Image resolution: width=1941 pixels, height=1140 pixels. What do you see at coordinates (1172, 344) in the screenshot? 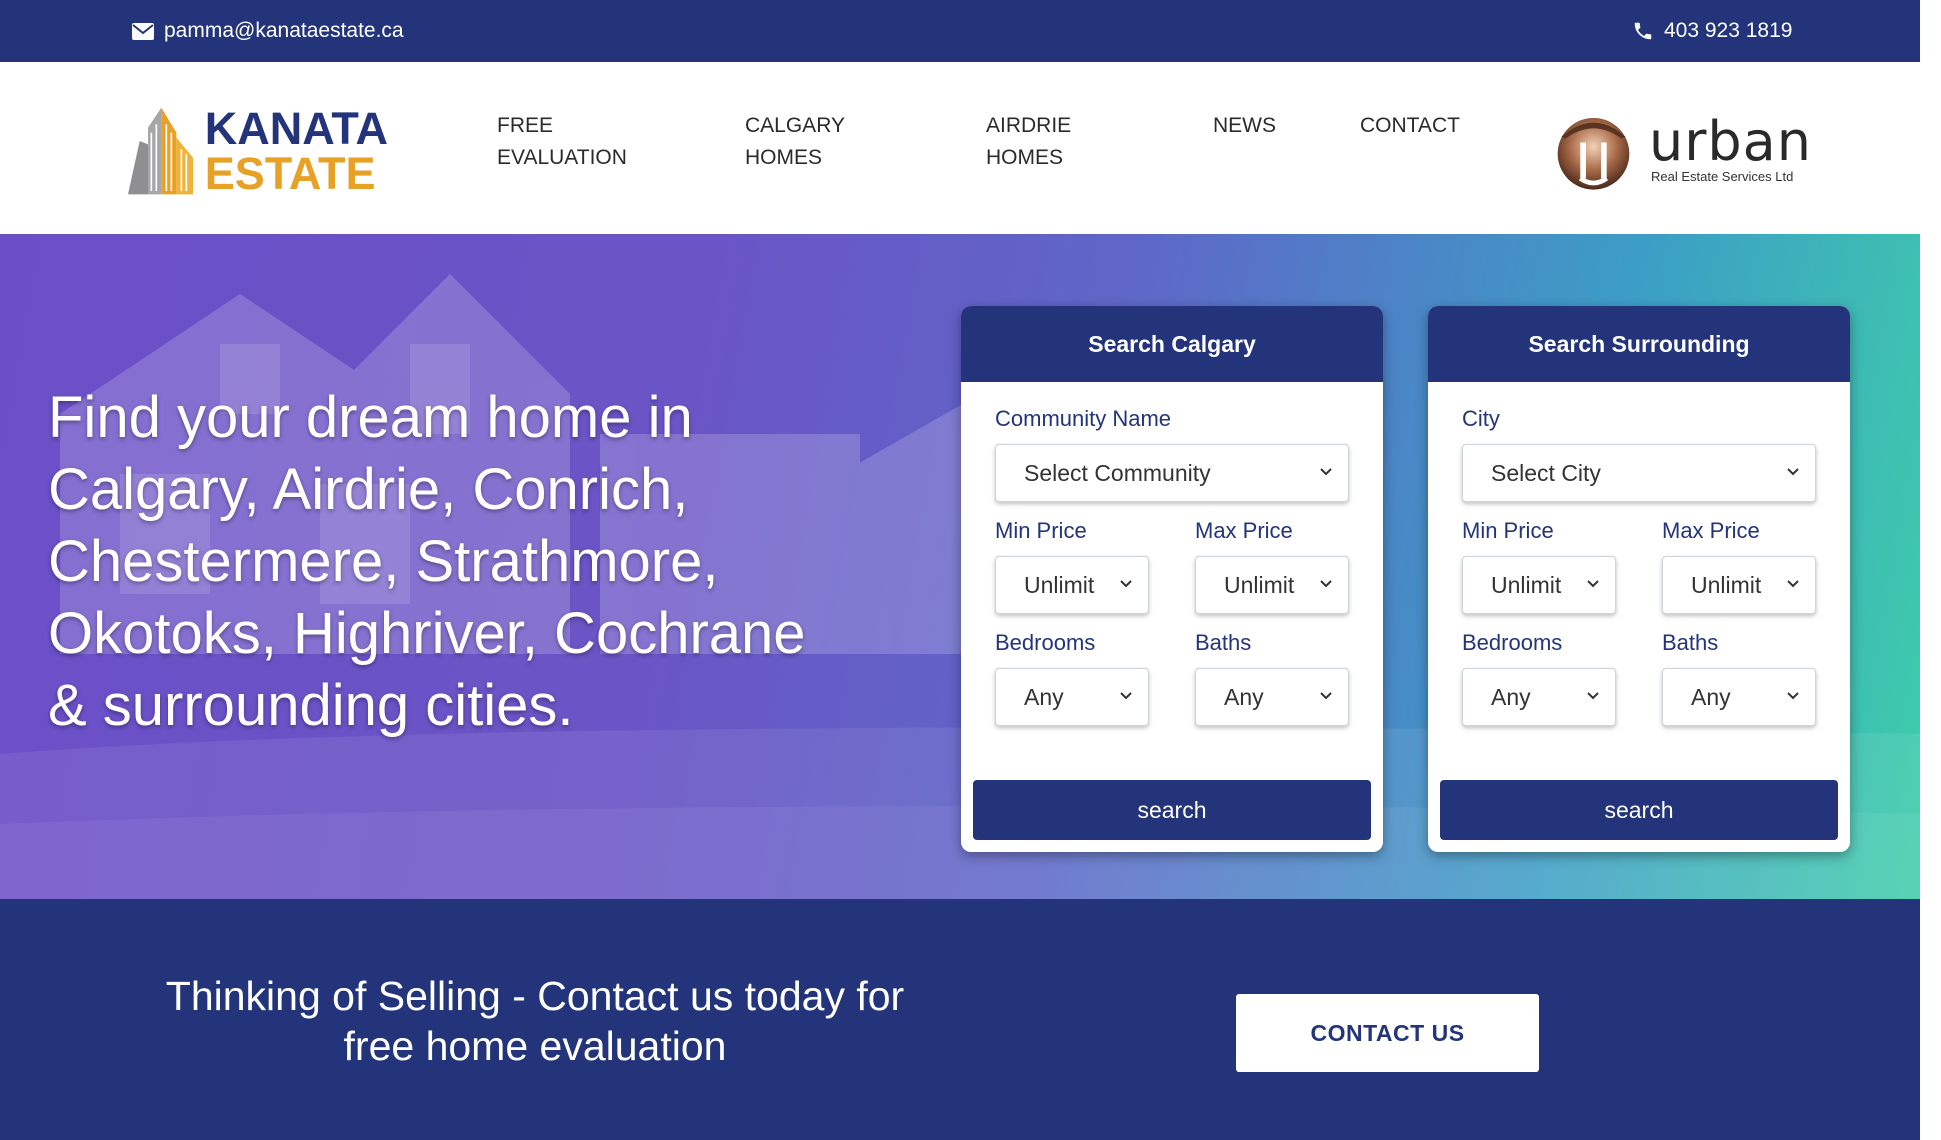
I see `search-calgary-title: Search Calgary` at bounding box center [1172, 344].